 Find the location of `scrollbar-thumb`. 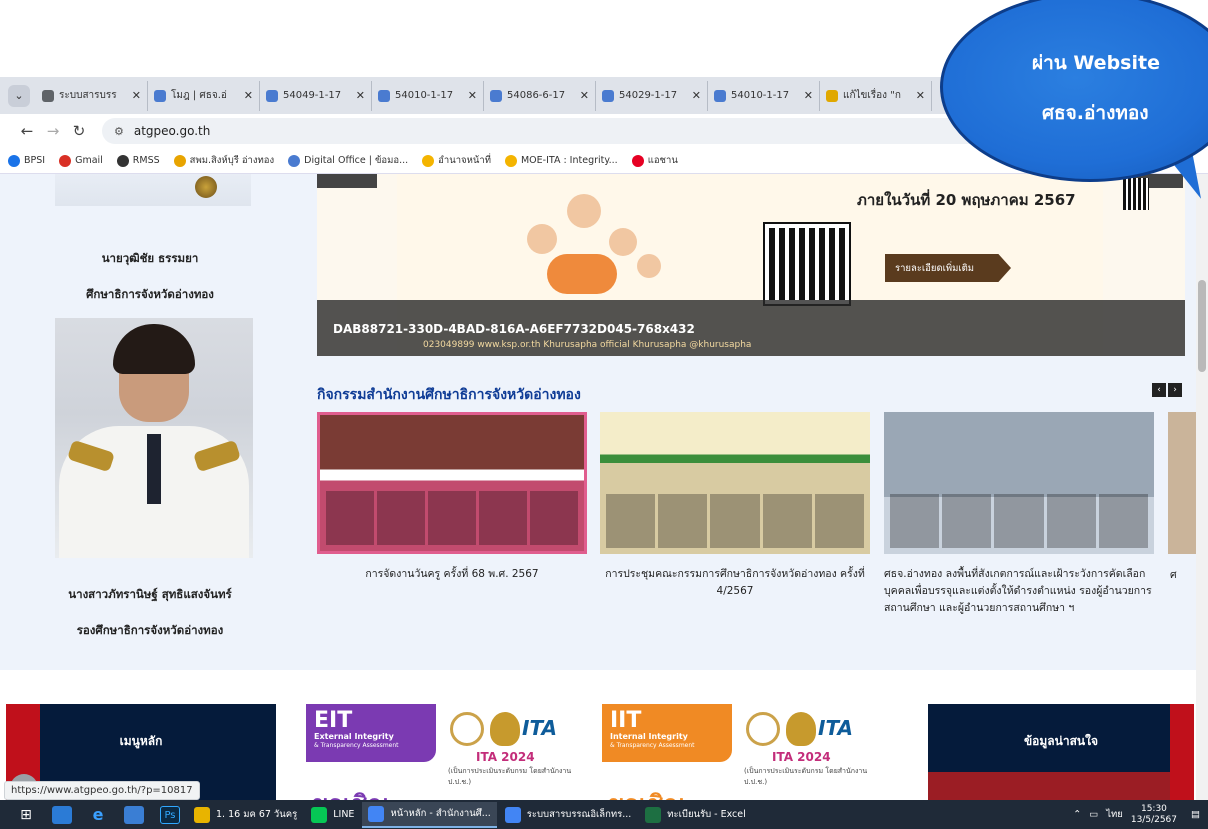

scrollbar-thumb is located at coordinates (1202, 326).